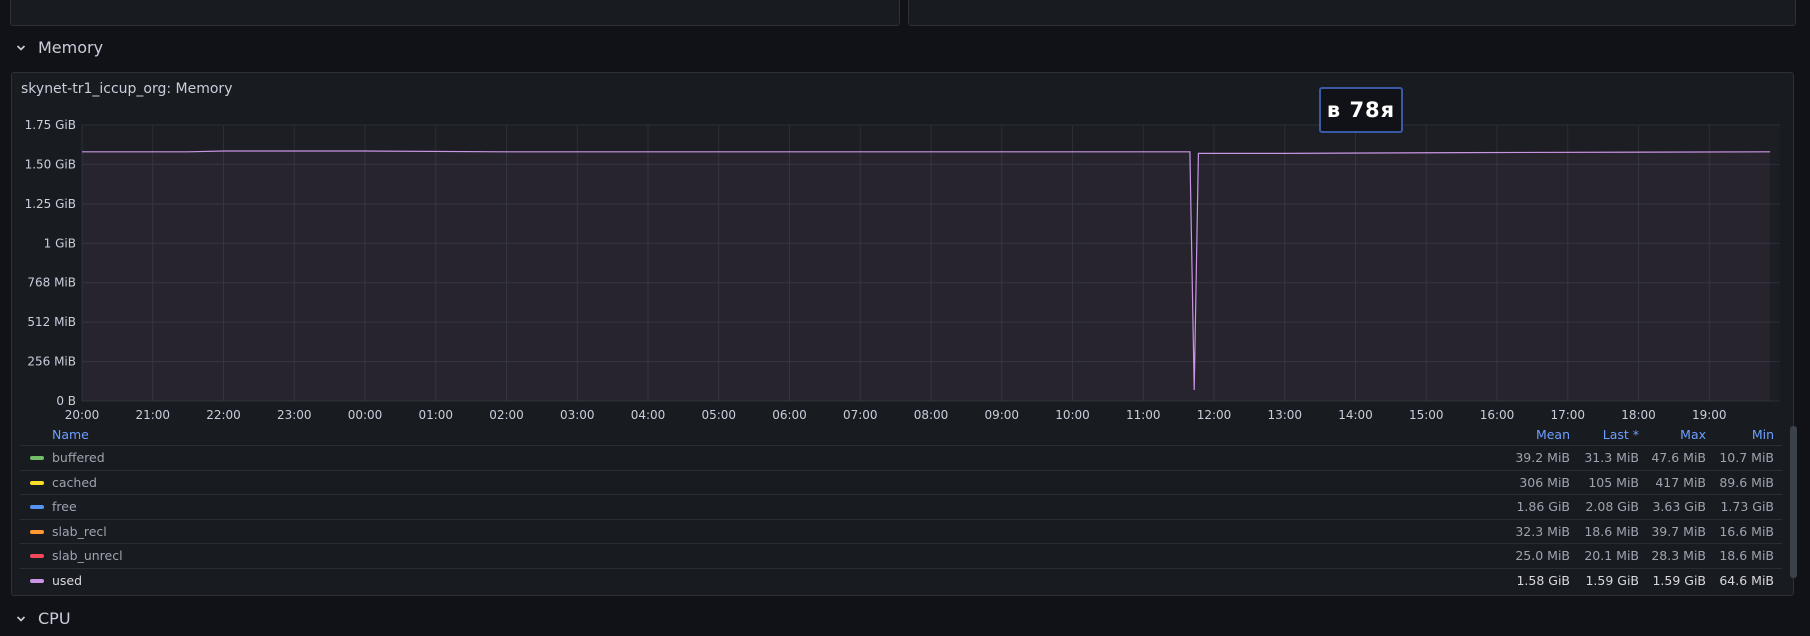 This screenshot has width=1810, height=636. I want to click on legend-col-name: Name, so click(70, 434).